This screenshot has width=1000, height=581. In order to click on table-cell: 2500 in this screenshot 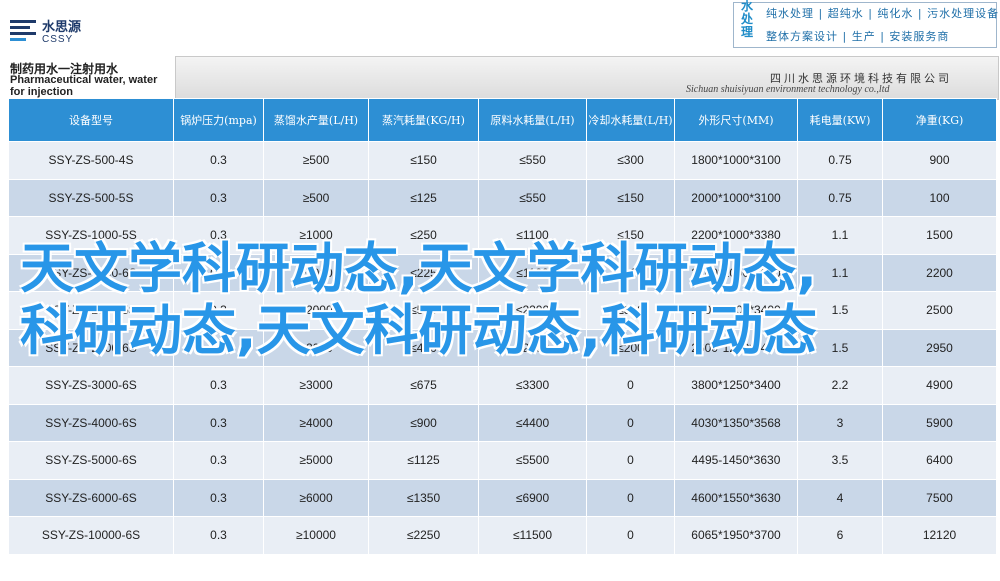, I will do `click(939, 310)`.